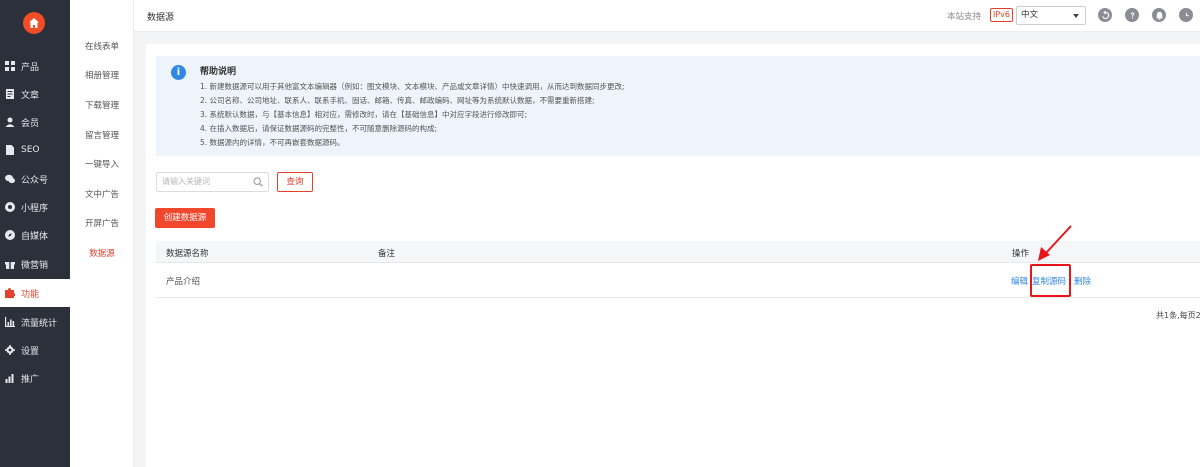  I want to click on chevron-down-icon, so click(1076, 16).